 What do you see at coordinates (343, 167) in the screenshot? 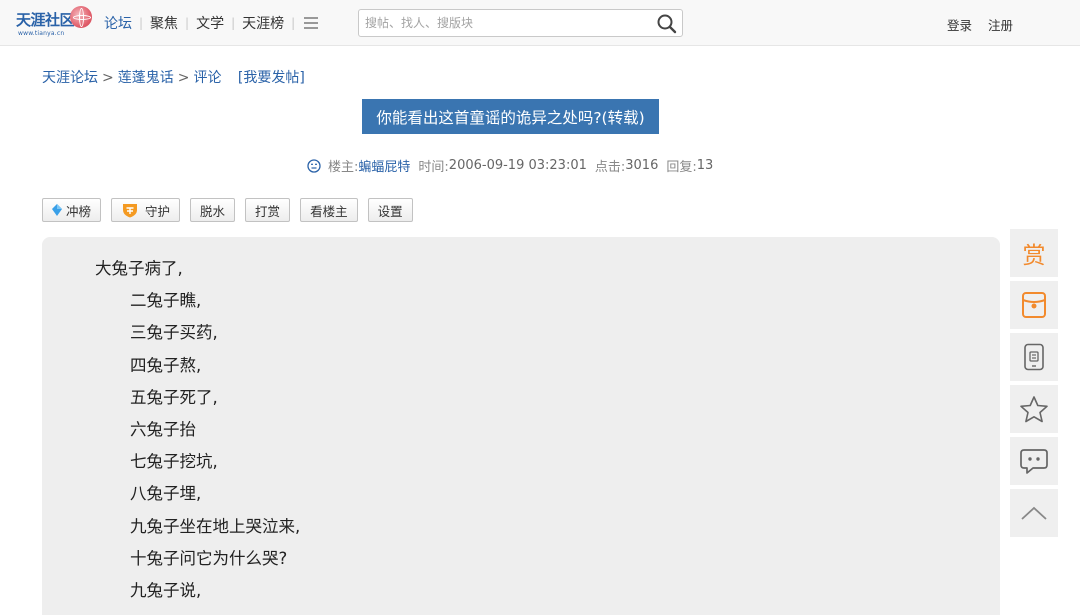
I see `author-label: 楼主:` at bounding box center [343, 167].